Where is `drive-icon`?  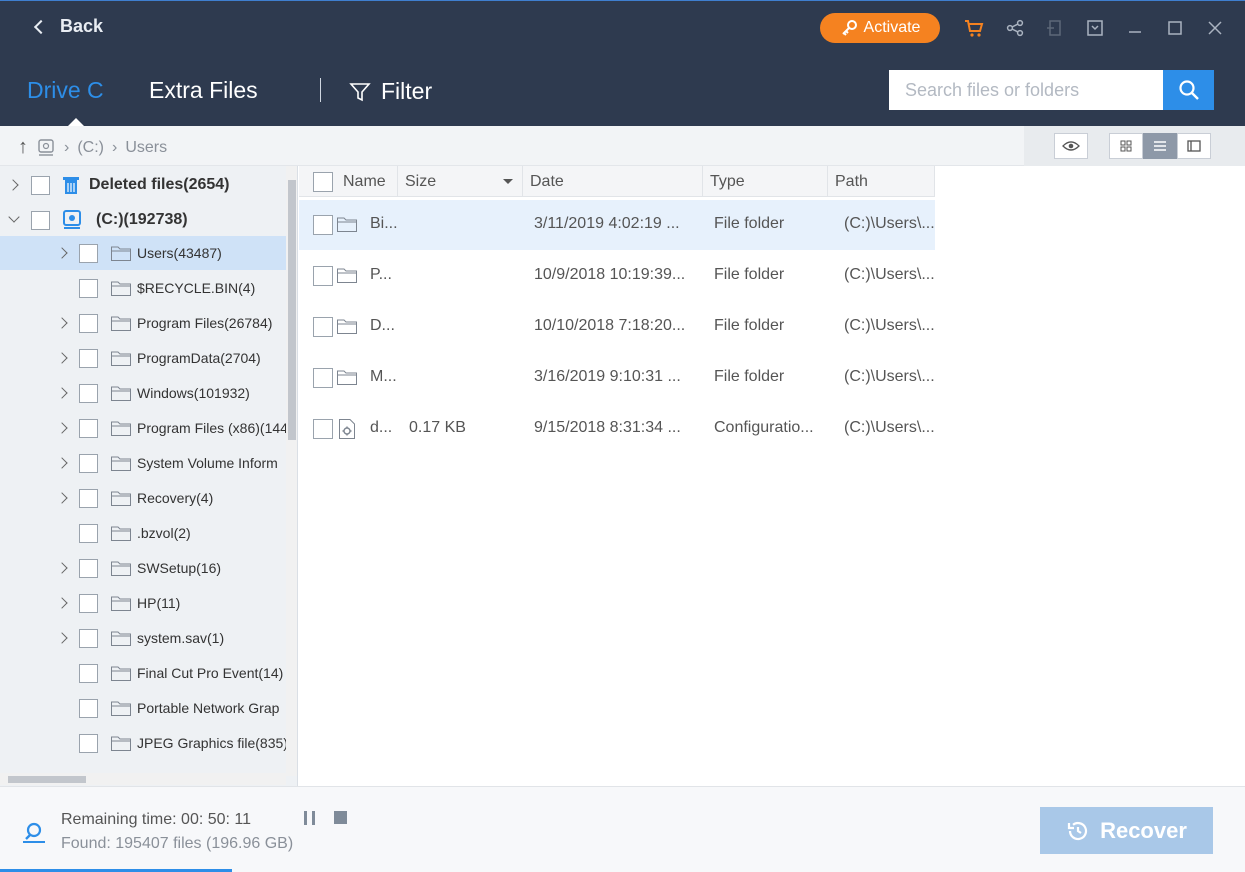 drive-icon is located at coordinates (46, 148).